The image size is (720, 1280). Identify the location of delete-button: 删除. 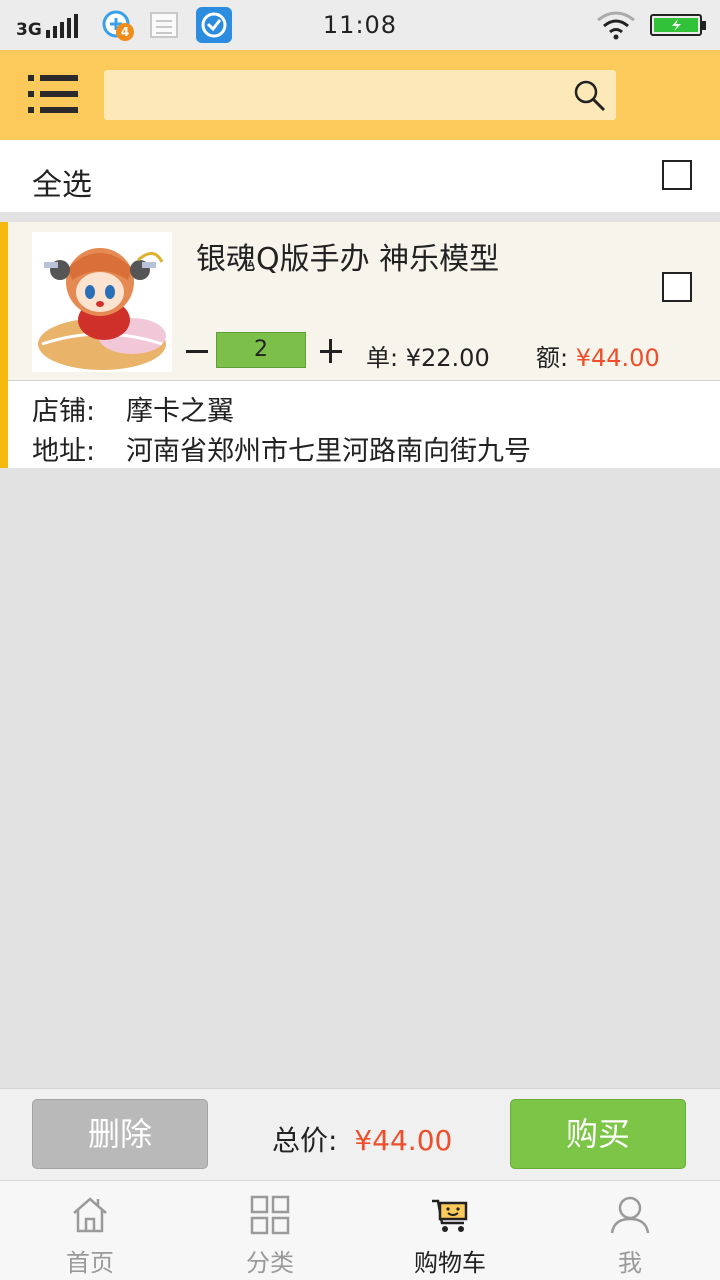
(120, 1134).